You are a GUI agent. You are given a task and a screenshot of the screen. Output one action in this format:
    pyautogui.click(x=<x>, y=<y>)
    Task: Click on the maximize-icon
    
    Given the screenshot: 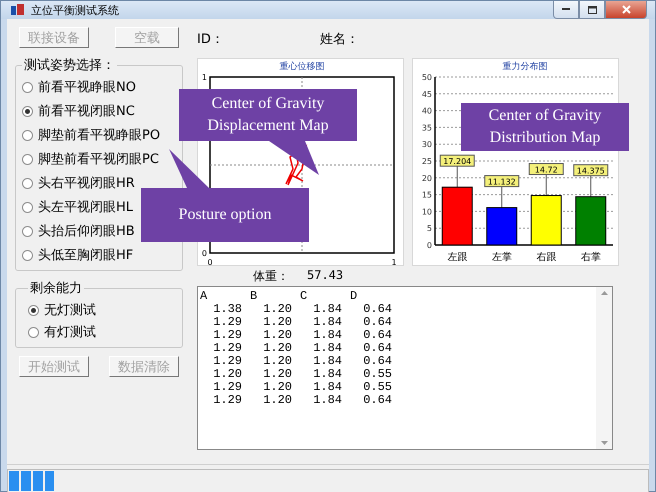 What is the action you would take?
    pyautogui.click(x=592, y=10)
    